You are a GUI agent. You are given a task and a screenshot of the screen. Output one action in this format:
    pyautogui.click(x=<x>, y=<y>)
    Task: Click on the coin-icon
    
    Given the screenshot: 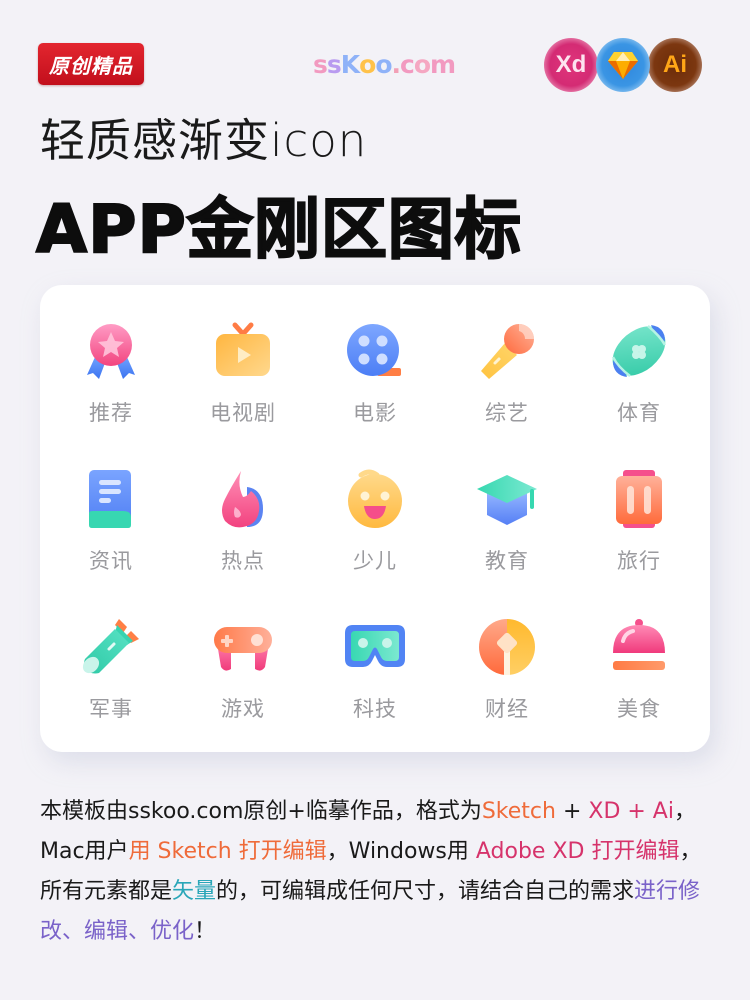 What is the action you would take?
    pyautogui.click(x=507, y=647)
    